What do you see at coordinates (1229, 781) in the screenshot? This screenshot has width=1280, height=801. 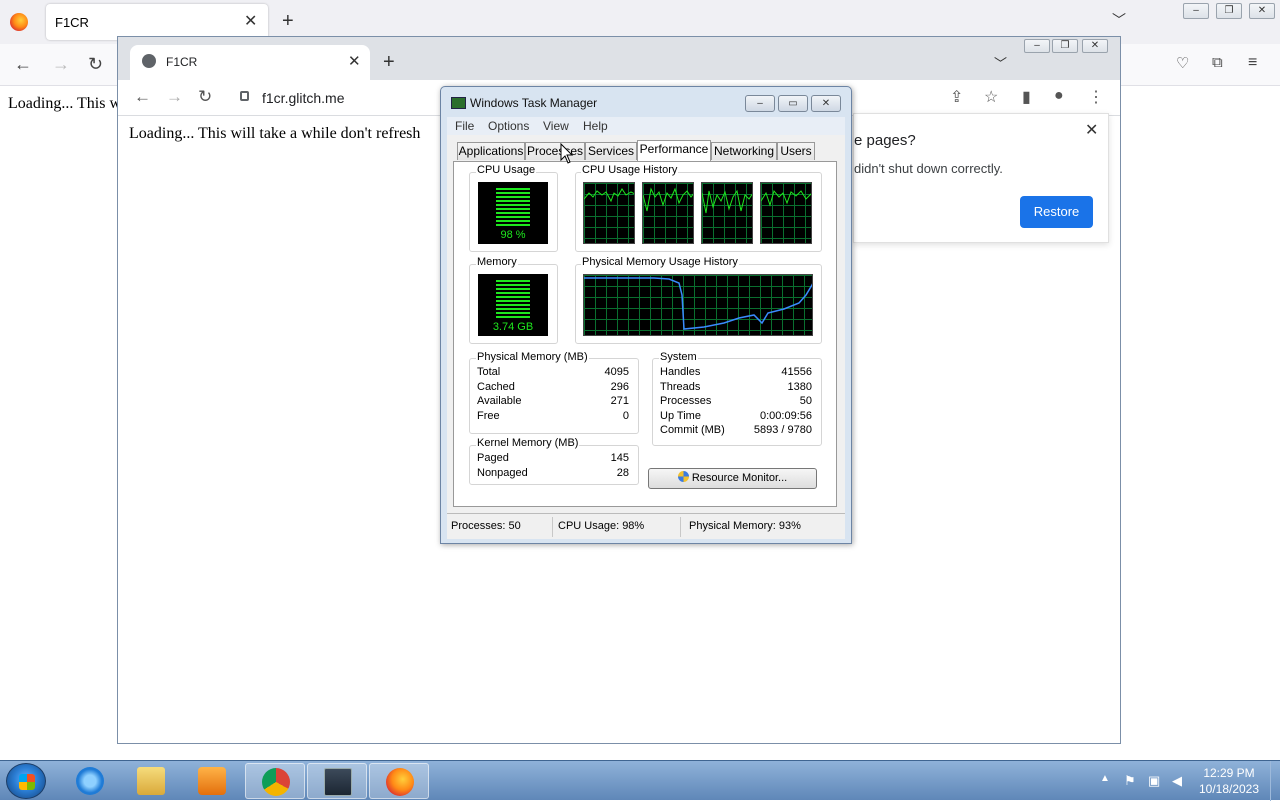 I see `clock: 12:29 PM 10/18/2023` at bounding box center [1229, 781].